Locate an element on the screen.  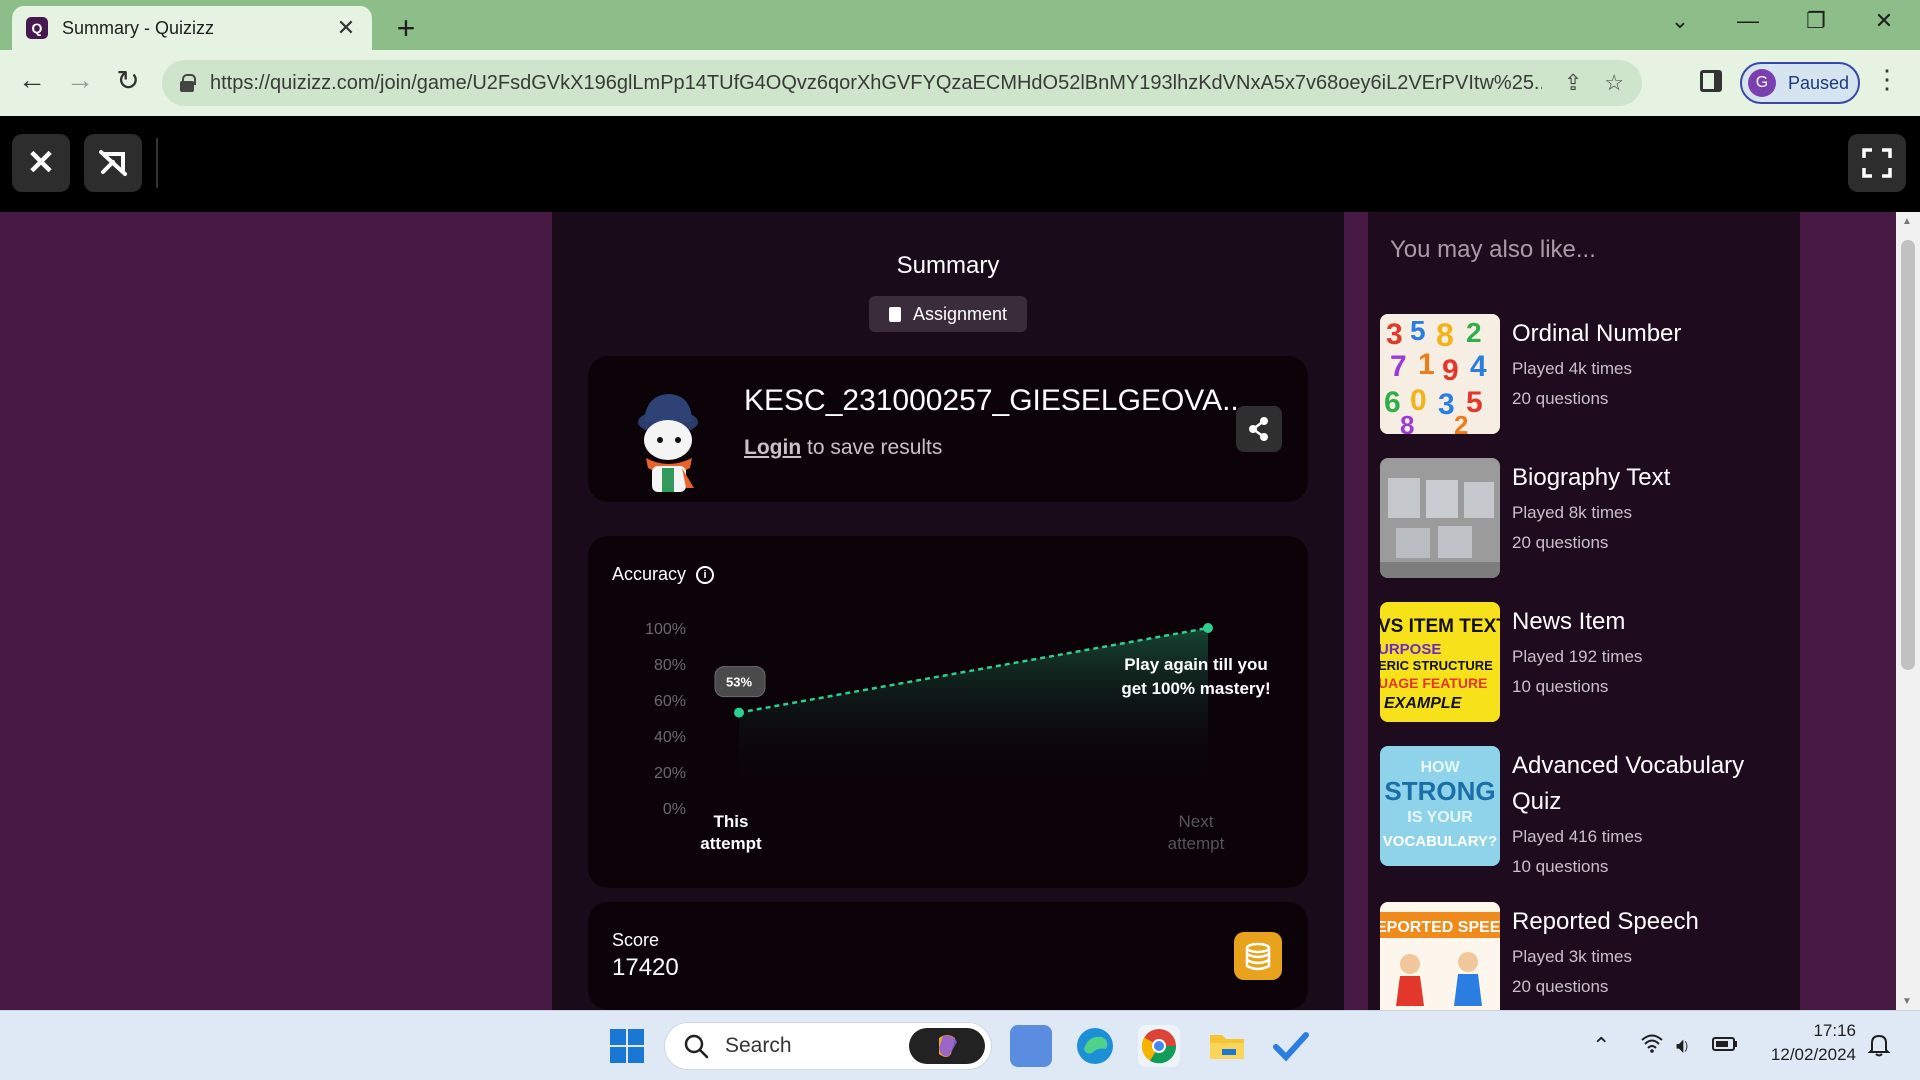
battery-icon is located at coordinates (1725, 1046).